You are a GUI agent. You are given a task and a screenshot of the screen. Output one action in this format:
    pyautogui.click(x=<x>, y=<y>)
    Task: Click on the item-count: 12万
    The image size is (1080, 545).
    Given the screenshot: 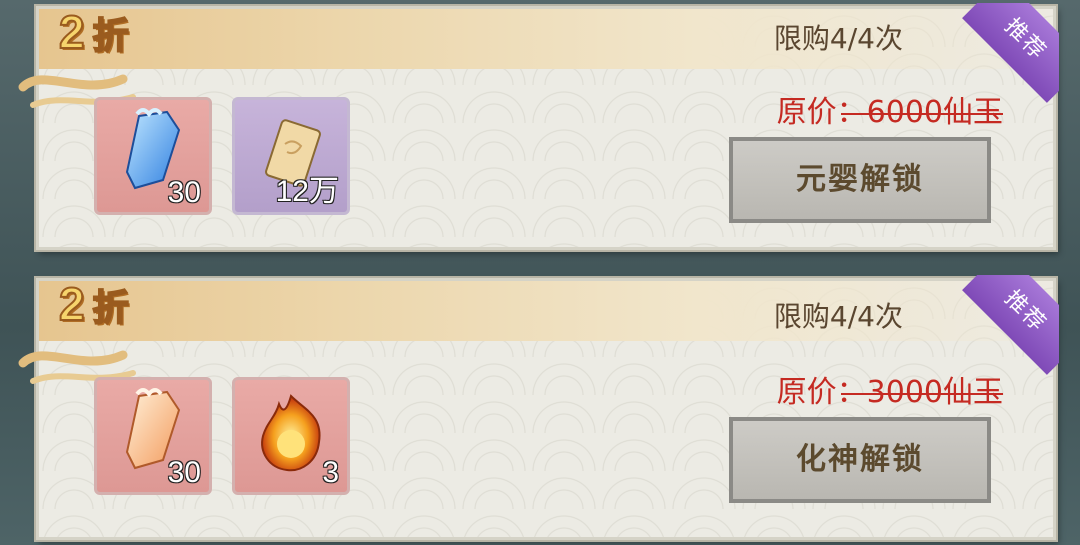 What is the action you would take?
    pyautogui.click(x=307, y=191)
    